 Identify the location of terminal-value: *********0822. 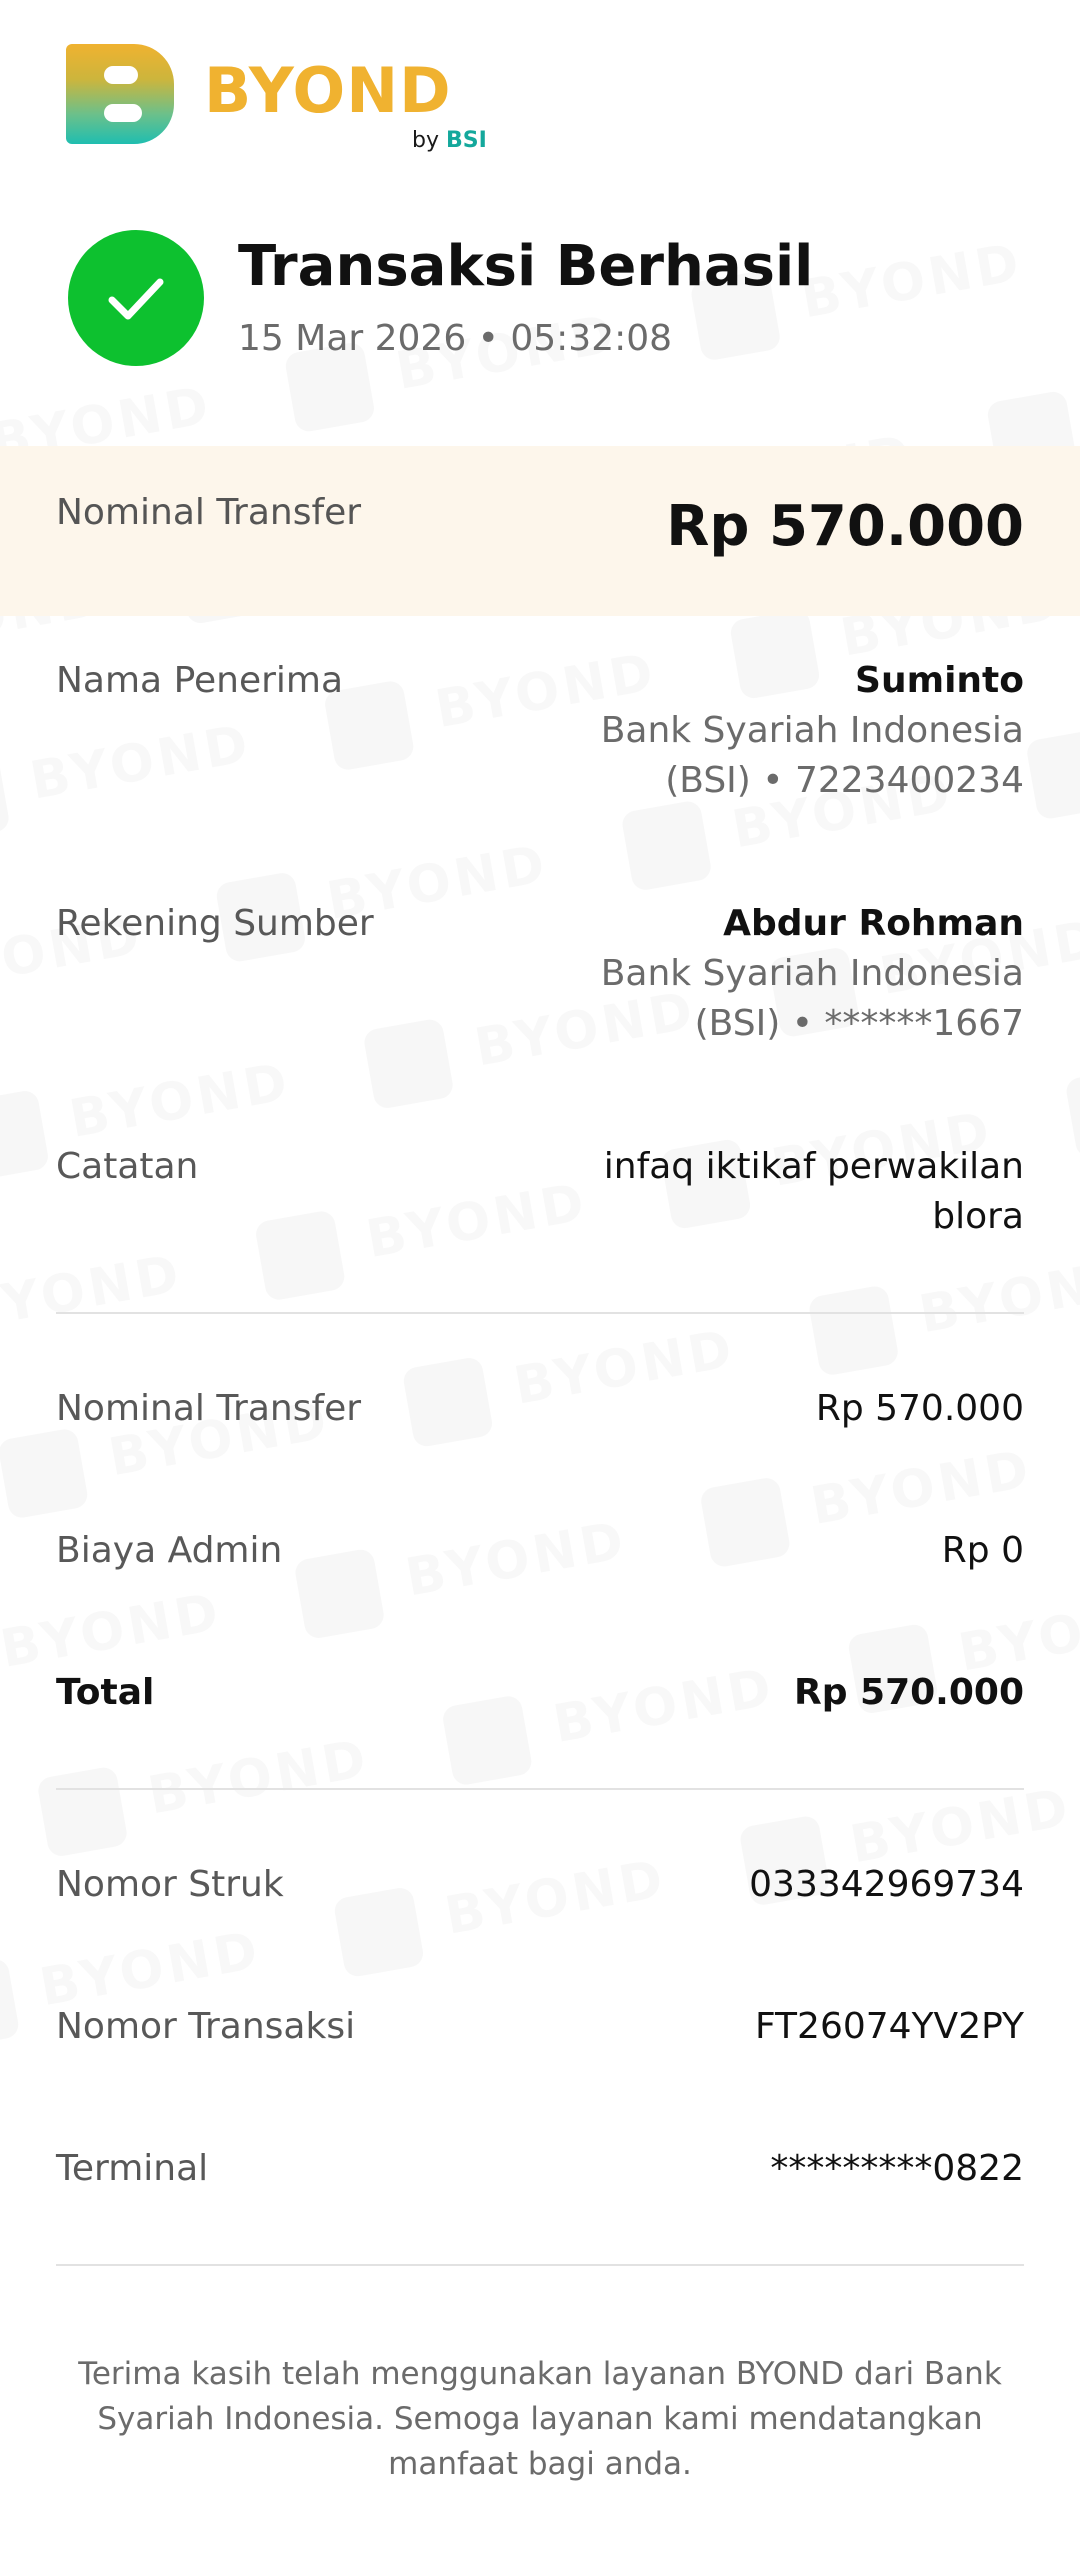
(897, 2168).